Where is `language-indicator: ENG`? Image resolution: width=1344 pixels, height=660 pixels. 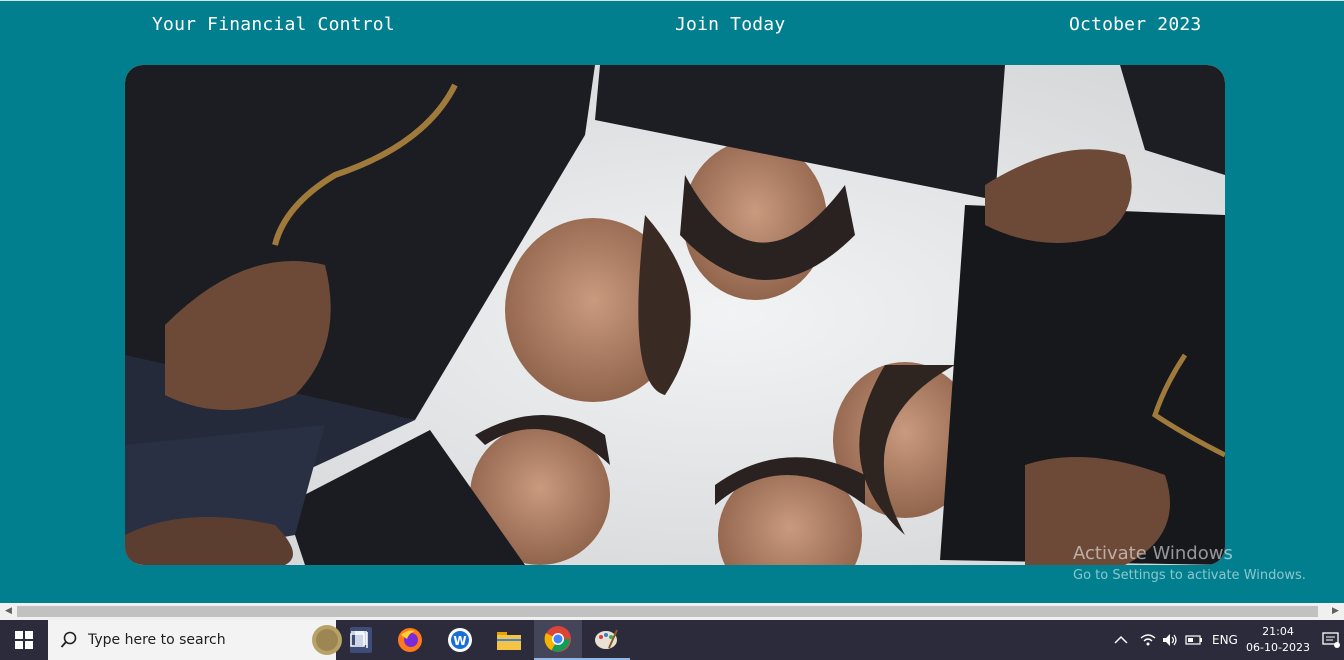
language-indicator: ENG is located at coordinates (1225, 640).